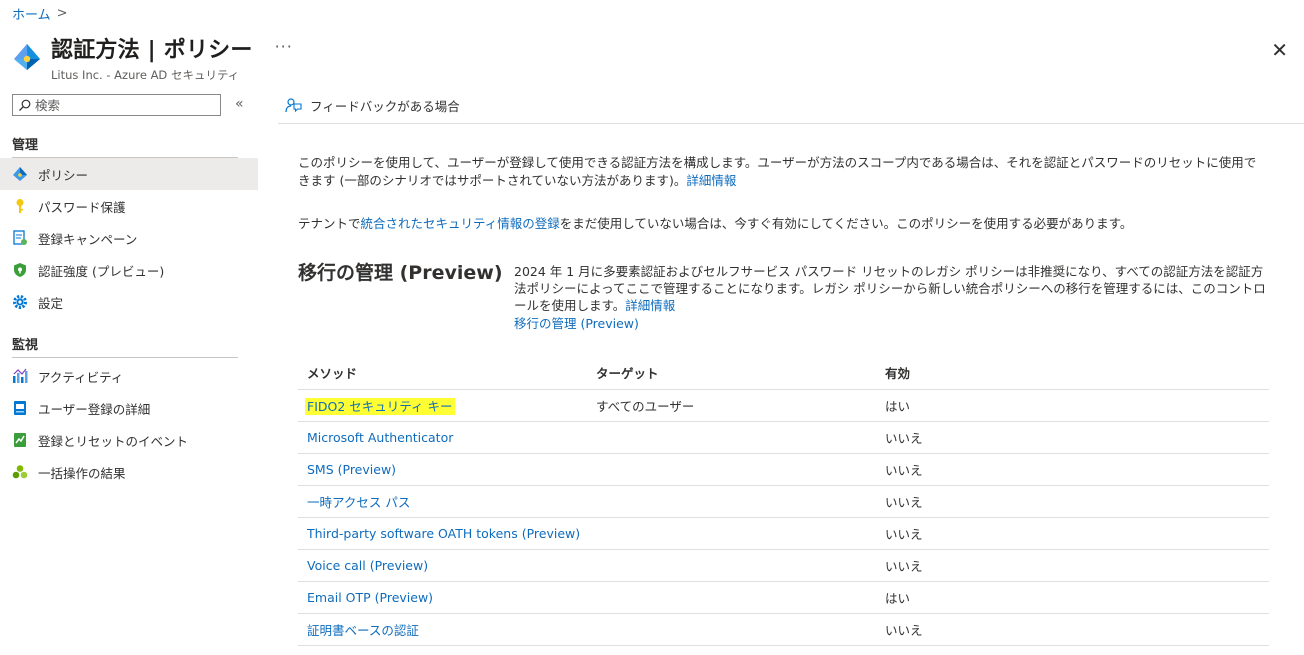 This screenshot has height=655, width=1304. I want to click on column-header-enabled: 有効, so click(1072, 372).